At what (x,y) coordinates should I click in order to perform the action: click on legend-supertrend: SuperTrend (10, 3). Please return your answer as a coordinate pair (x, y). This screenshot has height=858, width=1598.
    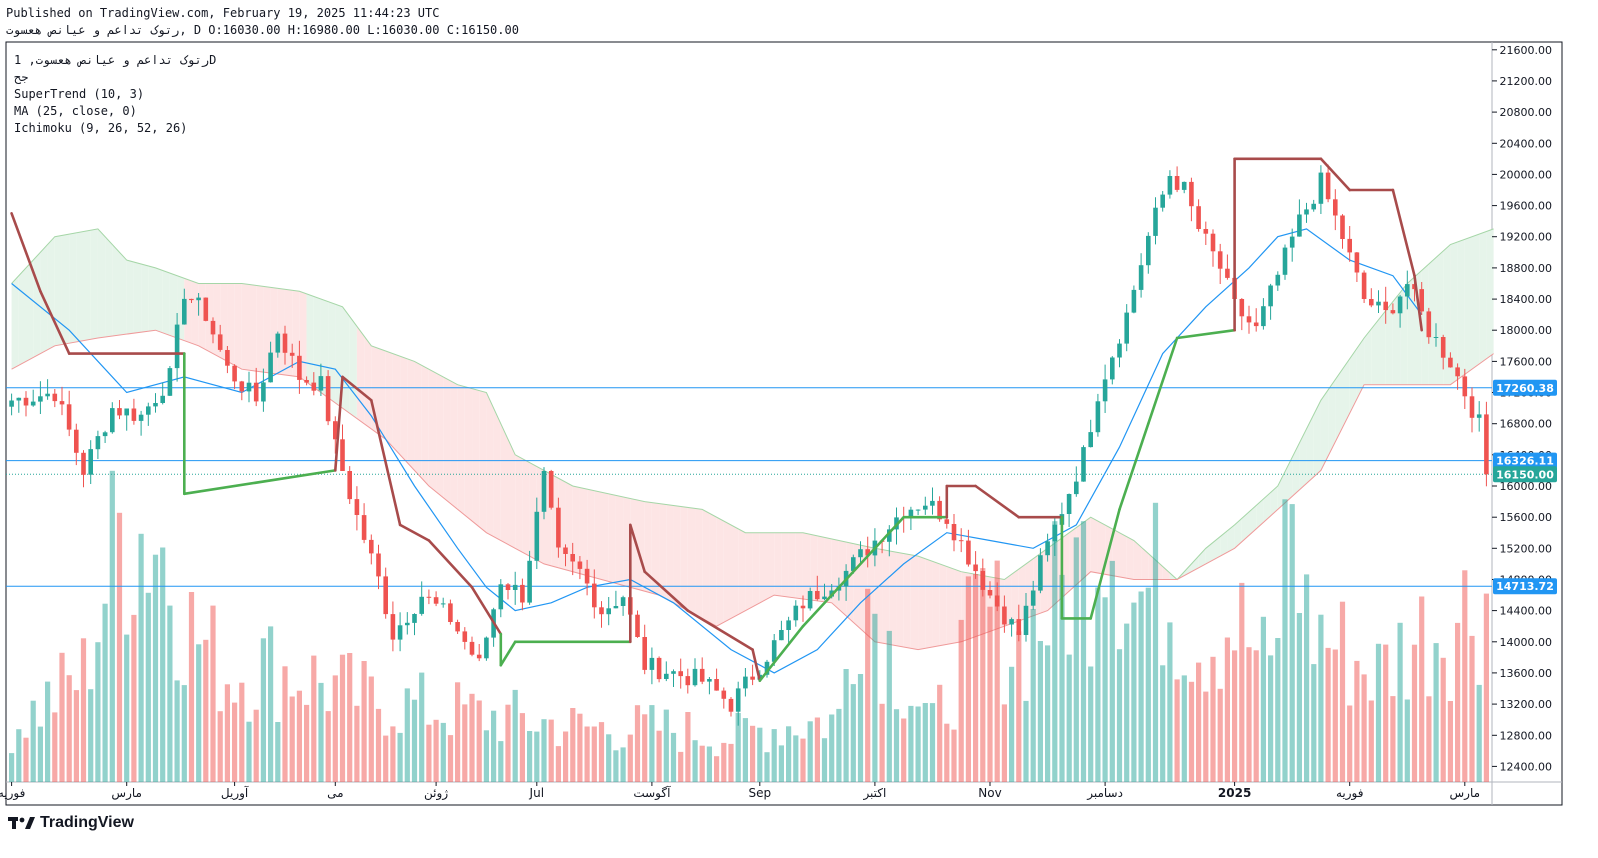
    Looking at the image, I should click on (79, 94).